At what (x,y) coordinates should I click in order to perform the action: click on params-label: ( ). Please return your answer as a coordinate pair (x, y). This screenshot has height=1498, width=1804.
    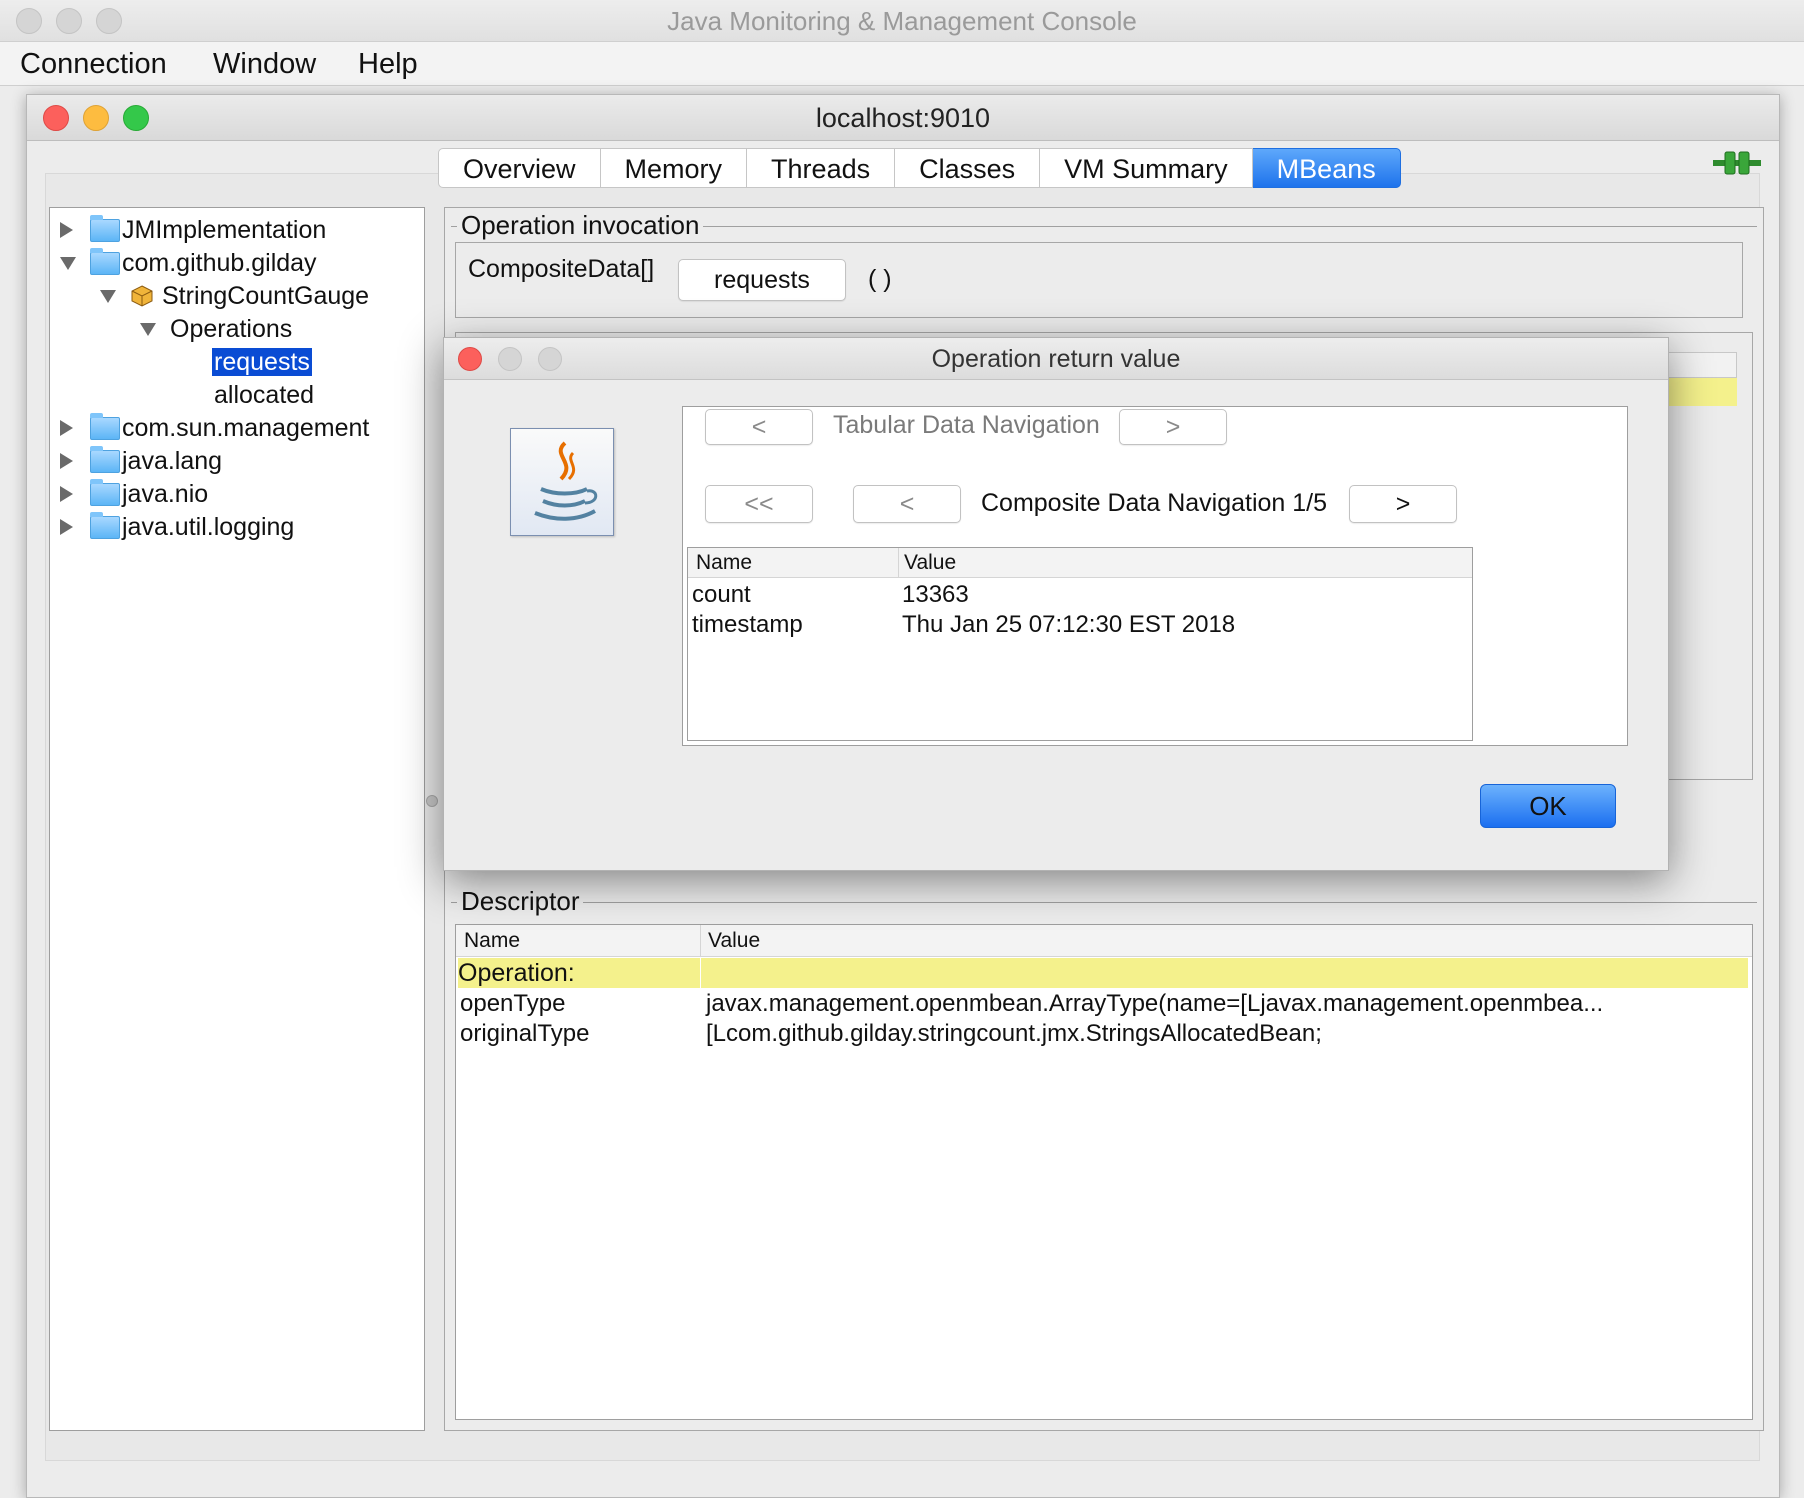
    Looking at the image, I should click on (880, 279).